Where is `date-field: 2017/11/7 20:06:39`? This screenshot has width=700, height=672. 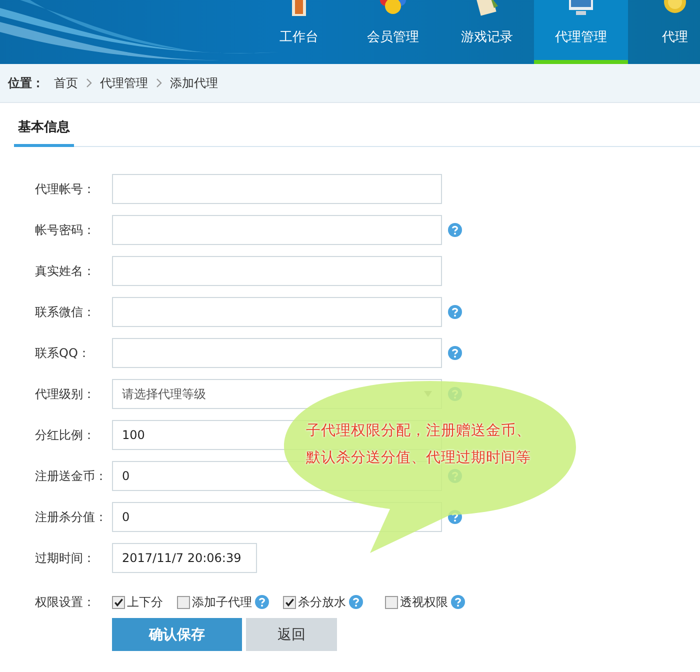
date-field: 2017/11/7 20:06:39 is located at coordinates (184, 558).